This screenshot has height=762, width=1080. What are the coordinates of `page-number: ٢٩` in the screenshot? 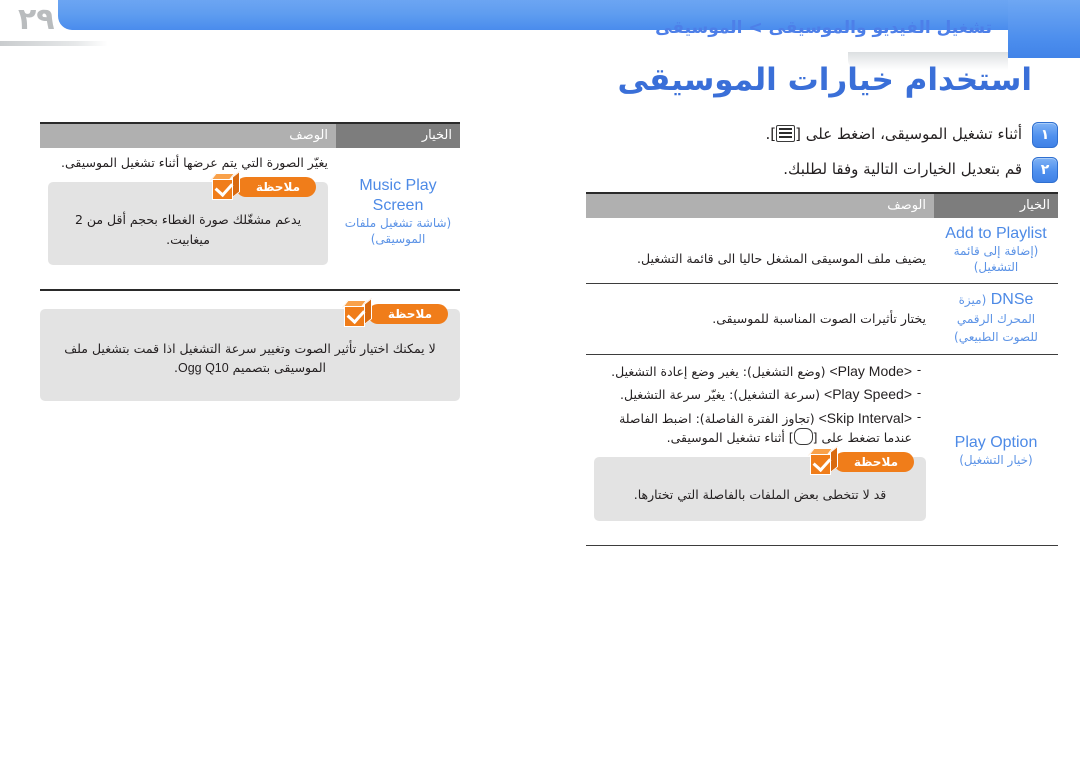 It's located at (36, 19).